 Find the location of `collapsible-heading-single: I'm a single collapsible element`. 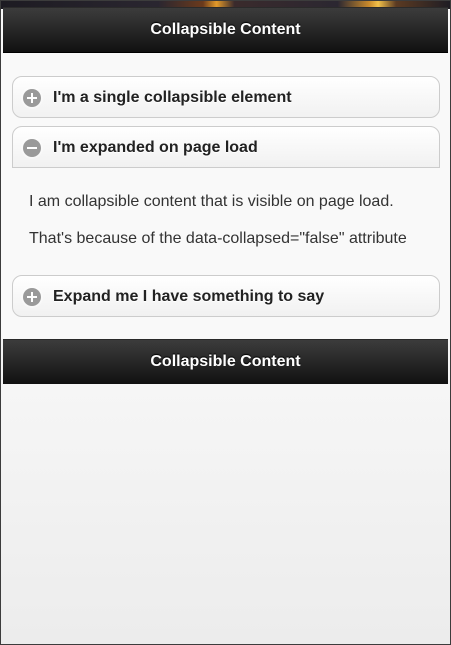

collapsible-heading-single: I'm a single collapsible element is located at coordinates (226, 97).